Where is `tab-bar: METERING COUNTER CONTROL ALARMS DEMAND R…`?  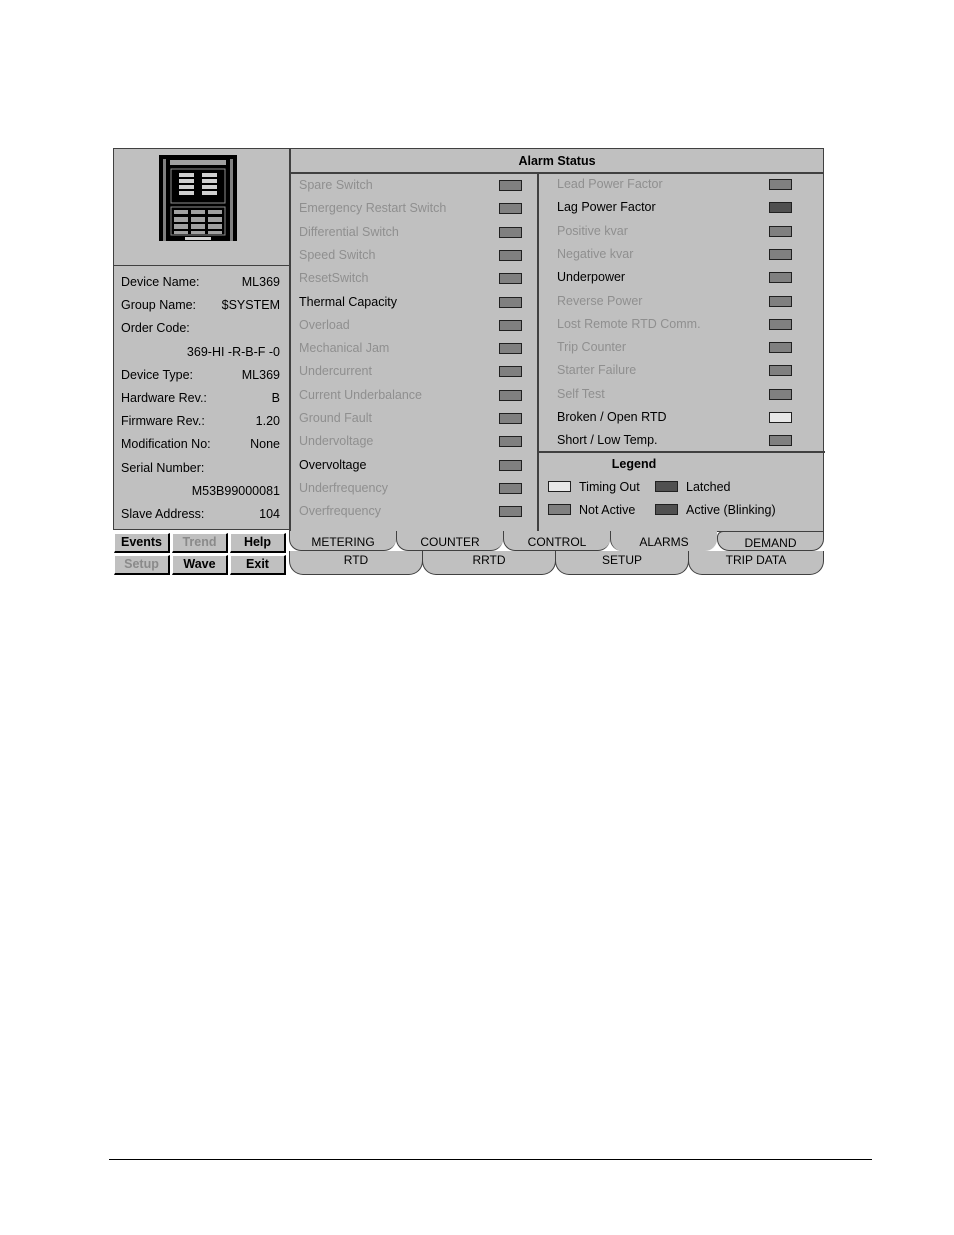 tab-bar: METERING COUNTER CONTROL ALARMS DEMAND R… is located at coordinates (556, 554).